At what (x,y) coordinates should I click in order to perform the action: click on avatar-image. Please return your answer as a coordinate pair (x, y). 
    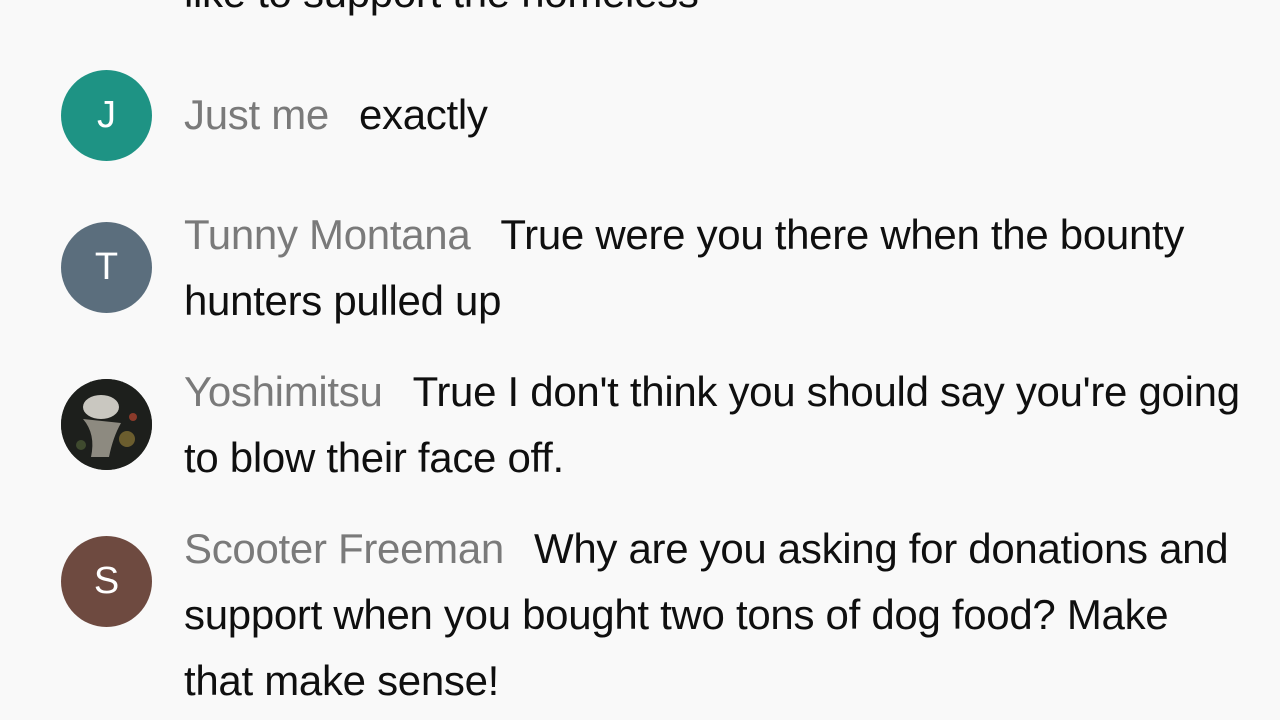
    Looking at the image, I should click on (106, 424).